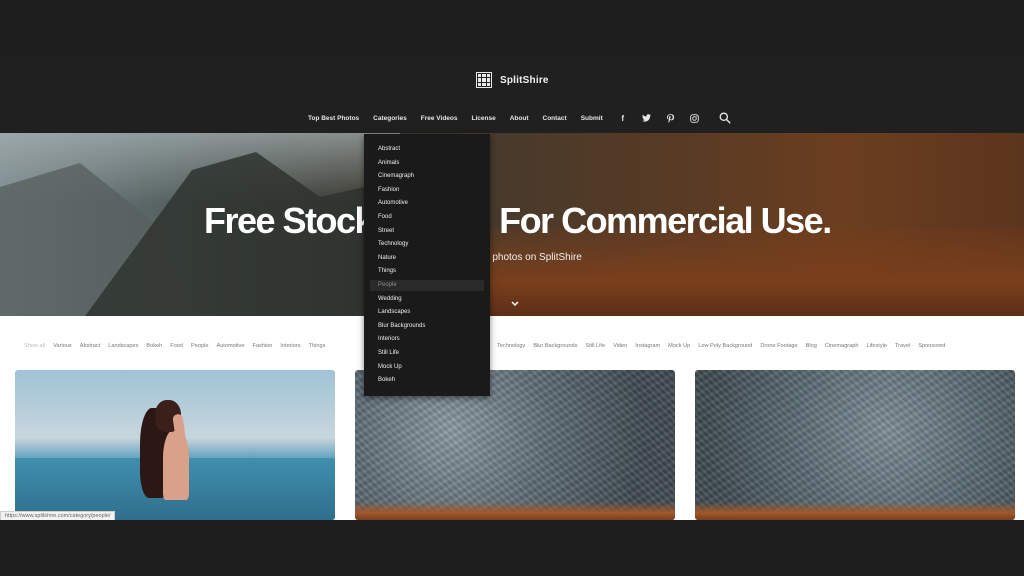 This screenshot has width=1024, height=576. I want to click on facebook-icon: f, so click(623, 118).